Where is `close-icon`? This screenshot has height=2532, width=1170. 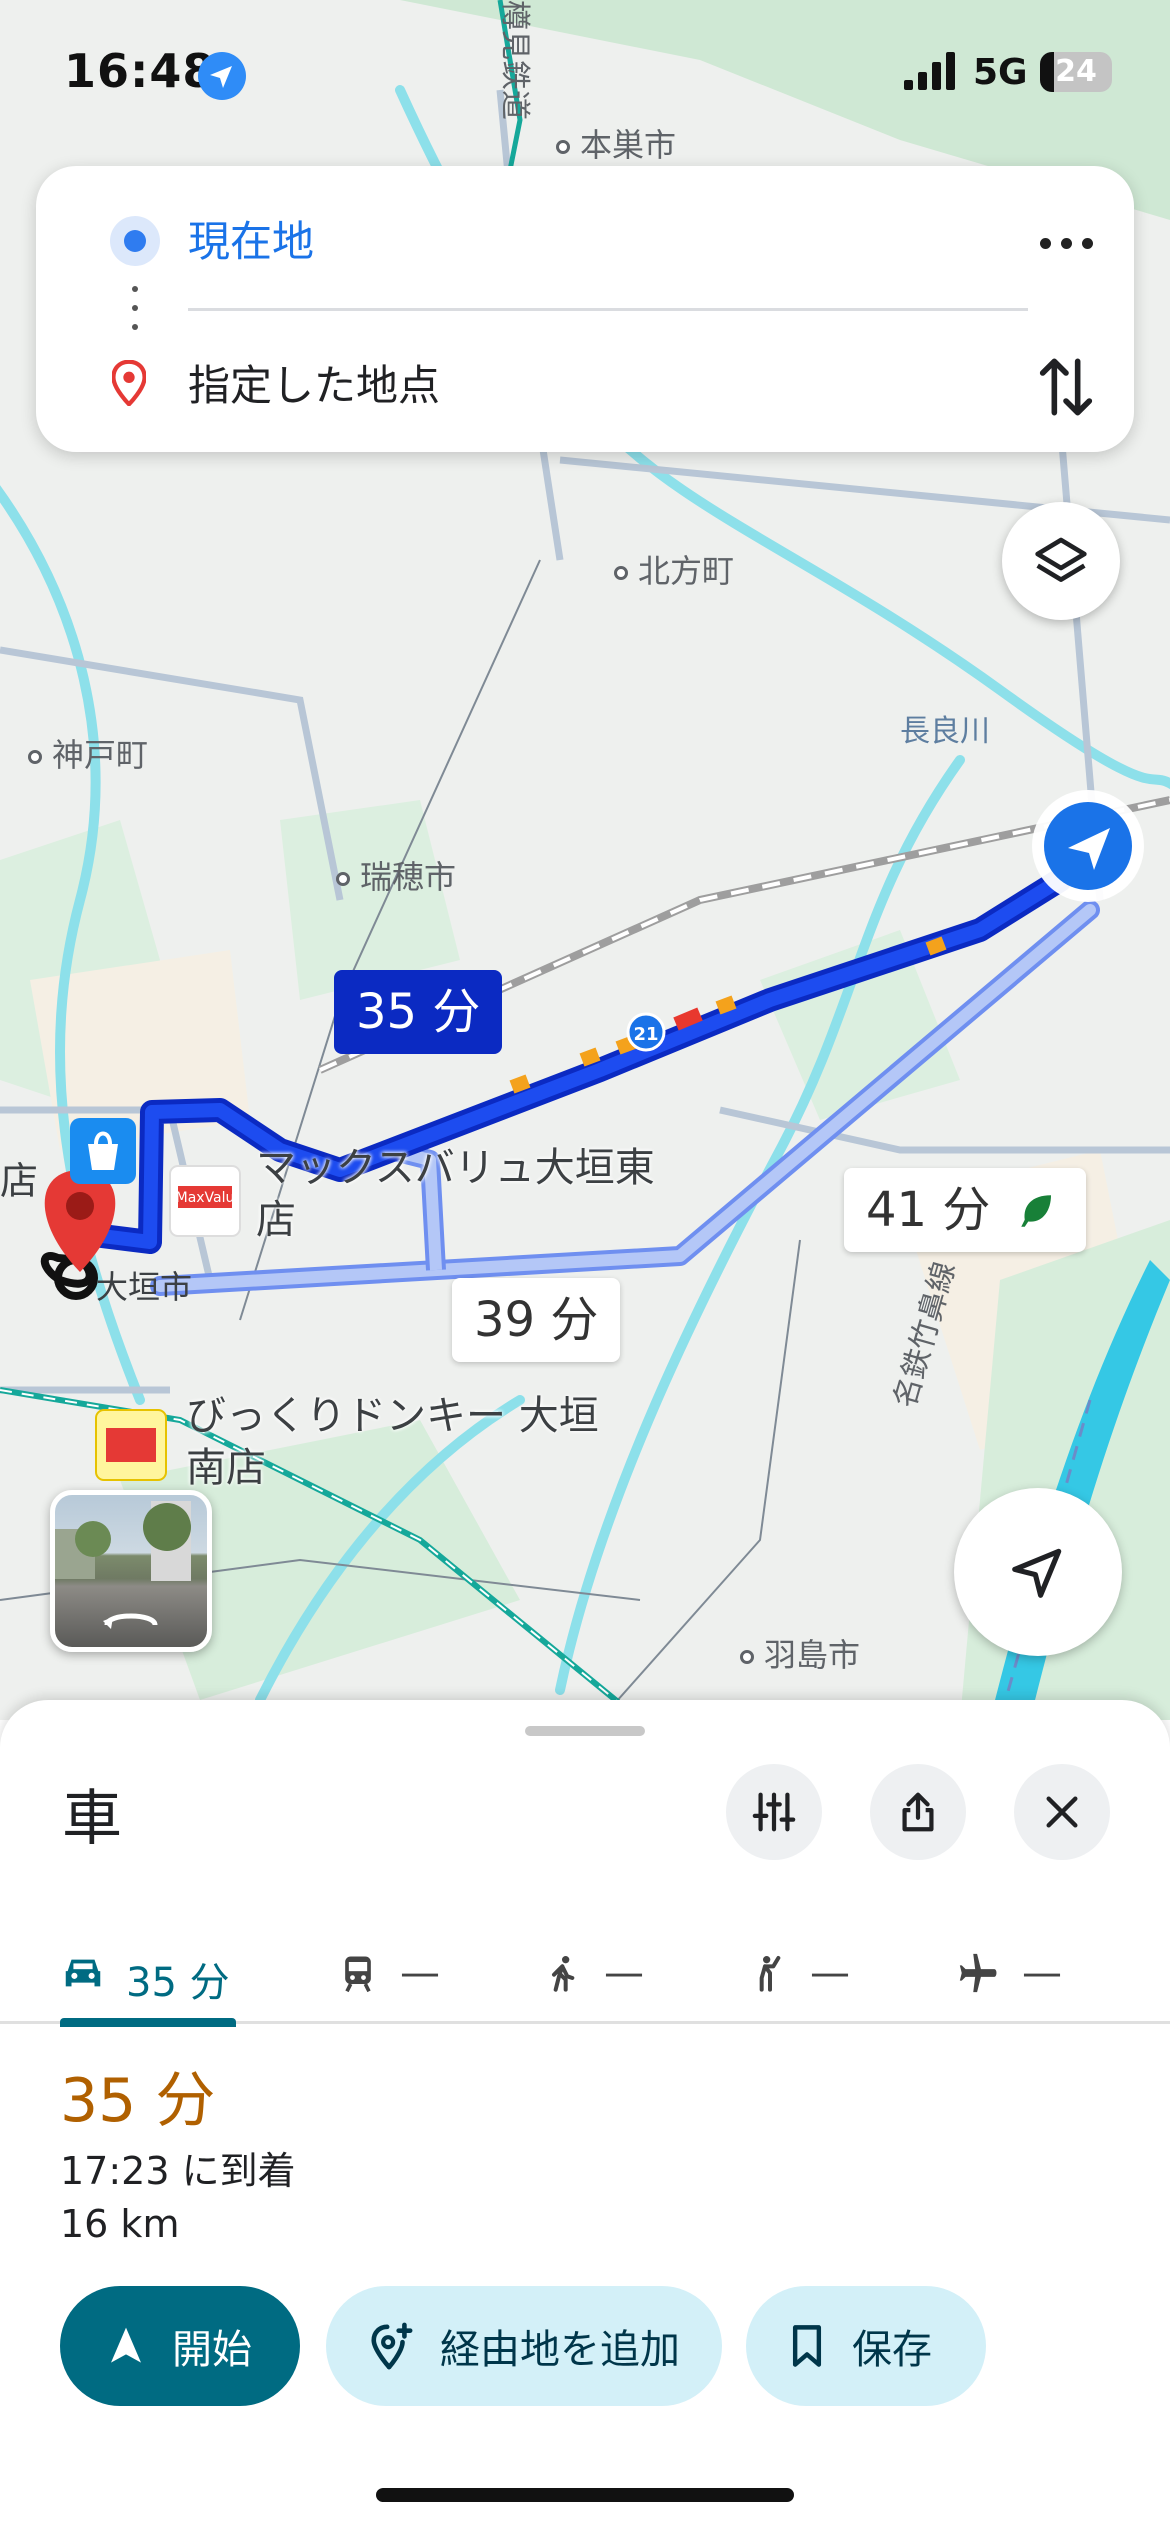 close-icon is located at coordinates (1062, 1812).